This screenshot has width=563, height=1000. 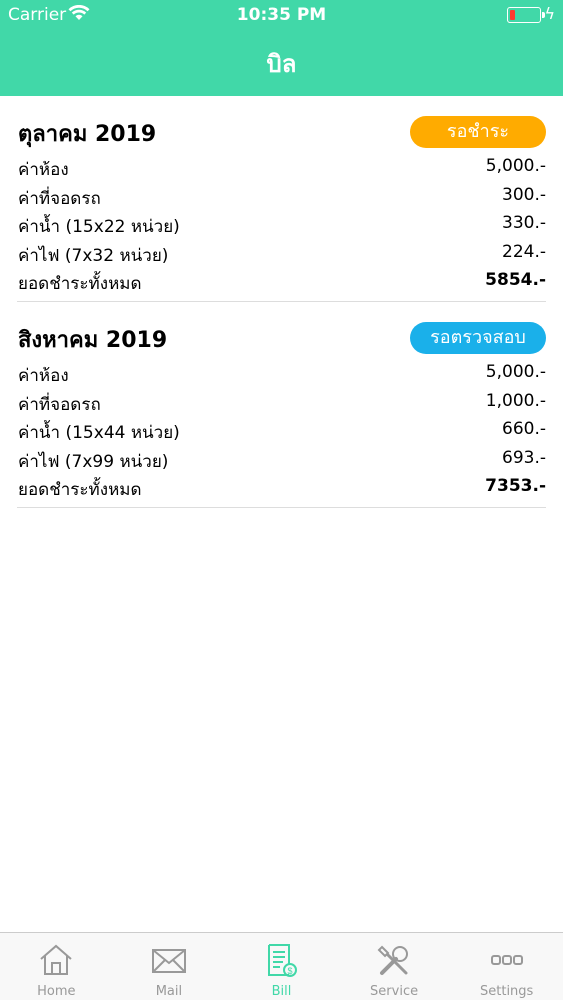 I want to click on page-title: บิล, so click(x=281, y=64).